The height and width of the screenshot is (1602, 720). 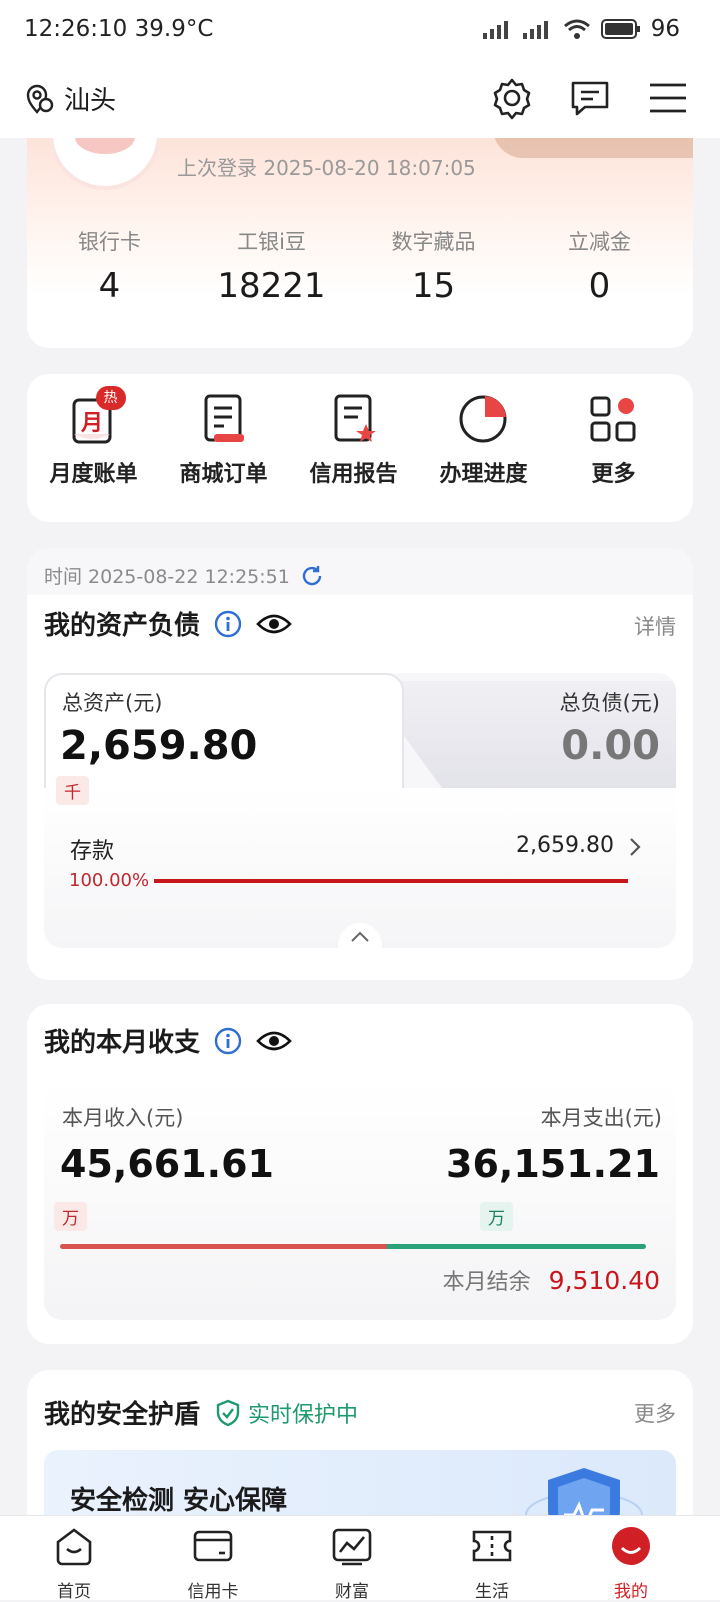 I want to click on profile-decoration, so click(x=593, y=148).